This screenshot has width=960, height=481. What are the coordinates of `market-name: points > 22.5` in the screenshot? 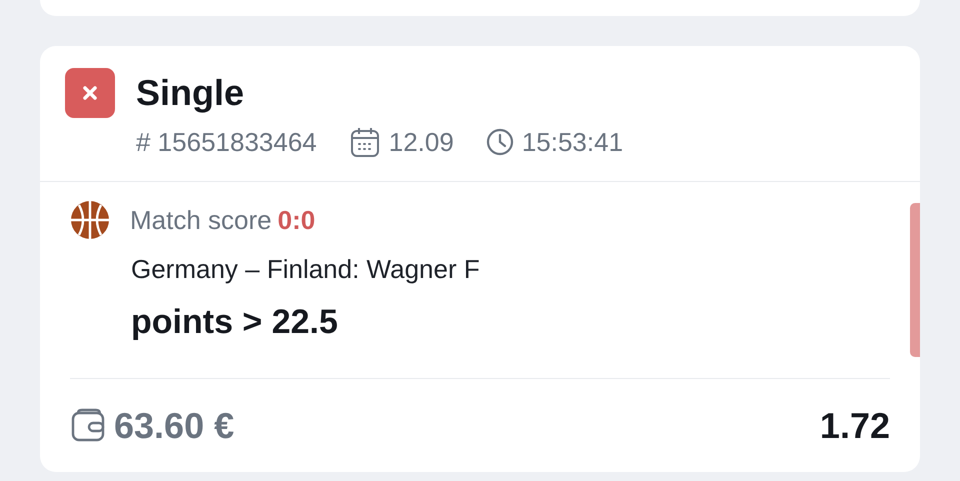 It's located at (235, 322).